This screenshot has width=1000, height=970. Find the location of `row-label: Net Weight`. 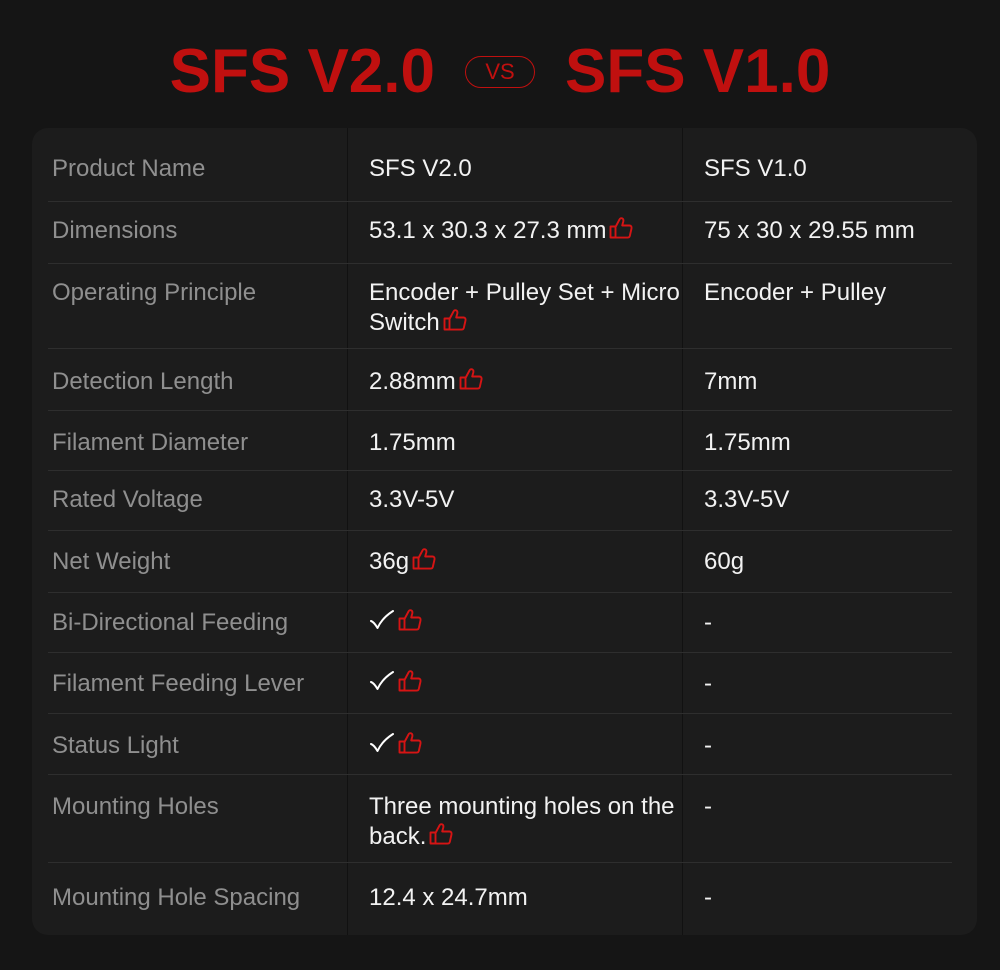

row-label: Net Weight is located at coordinates (111, 561).